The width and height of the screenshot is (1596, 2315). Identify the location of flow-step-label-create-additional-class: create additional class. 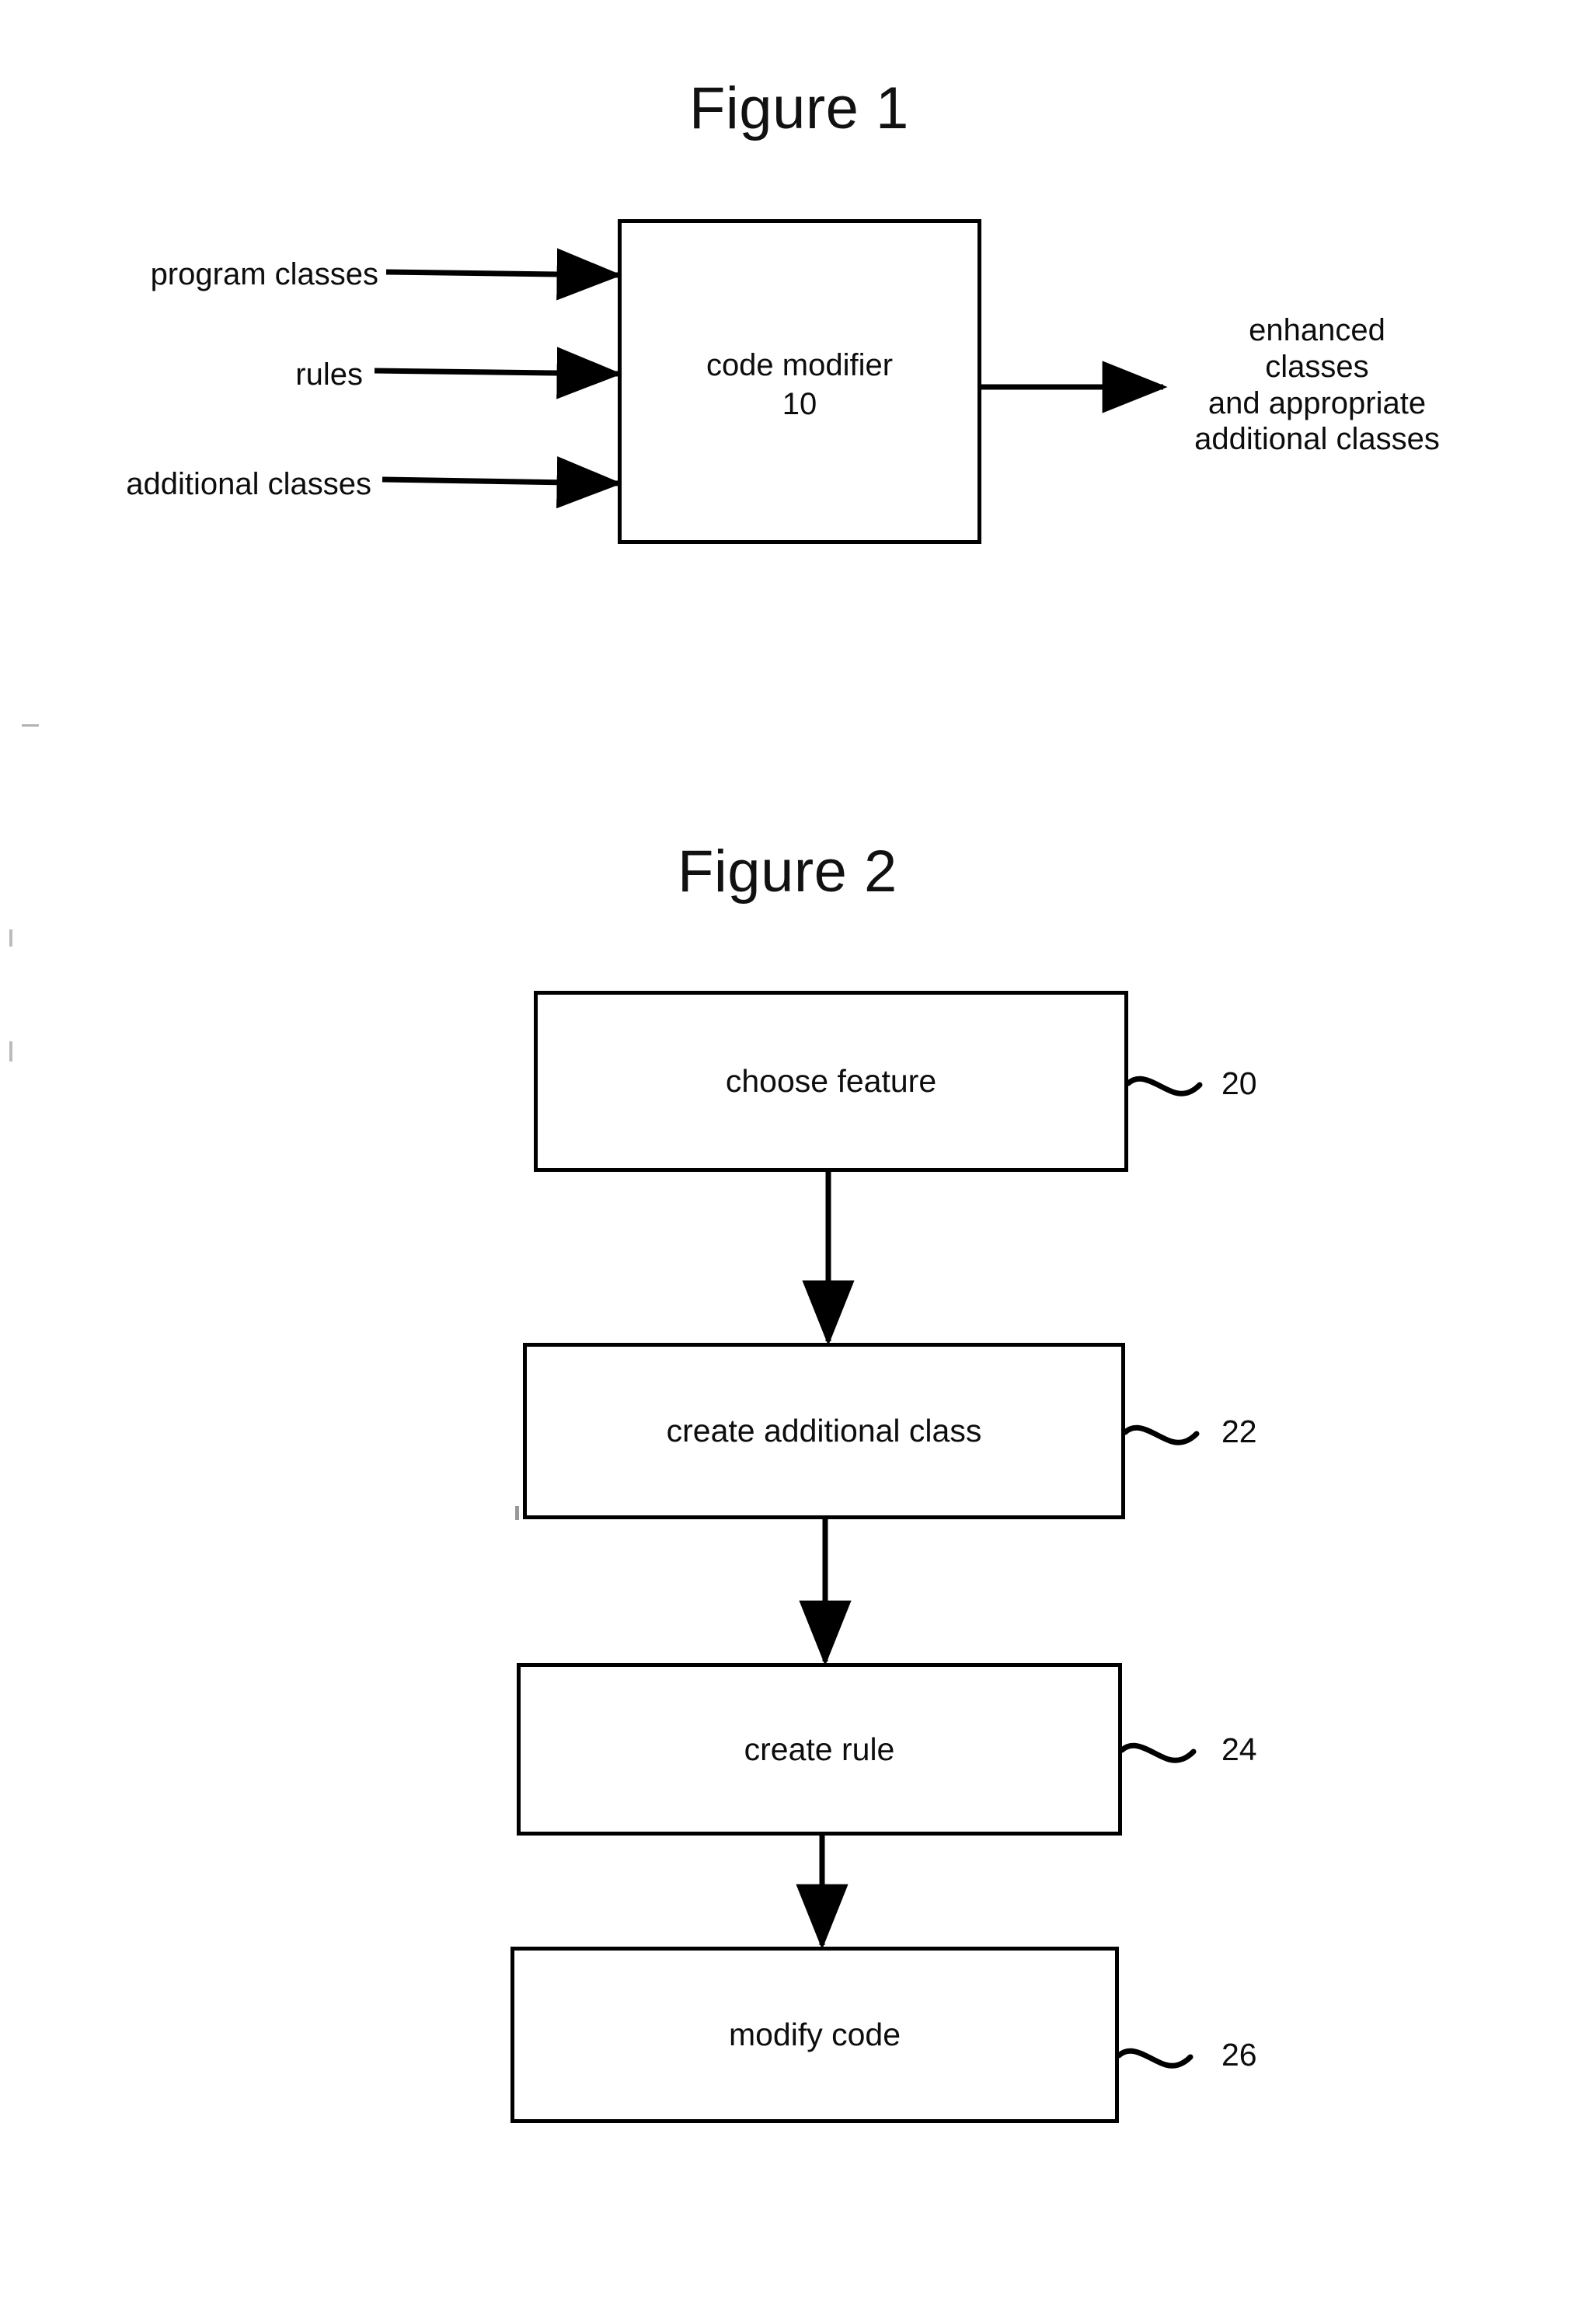
(824, 1431).